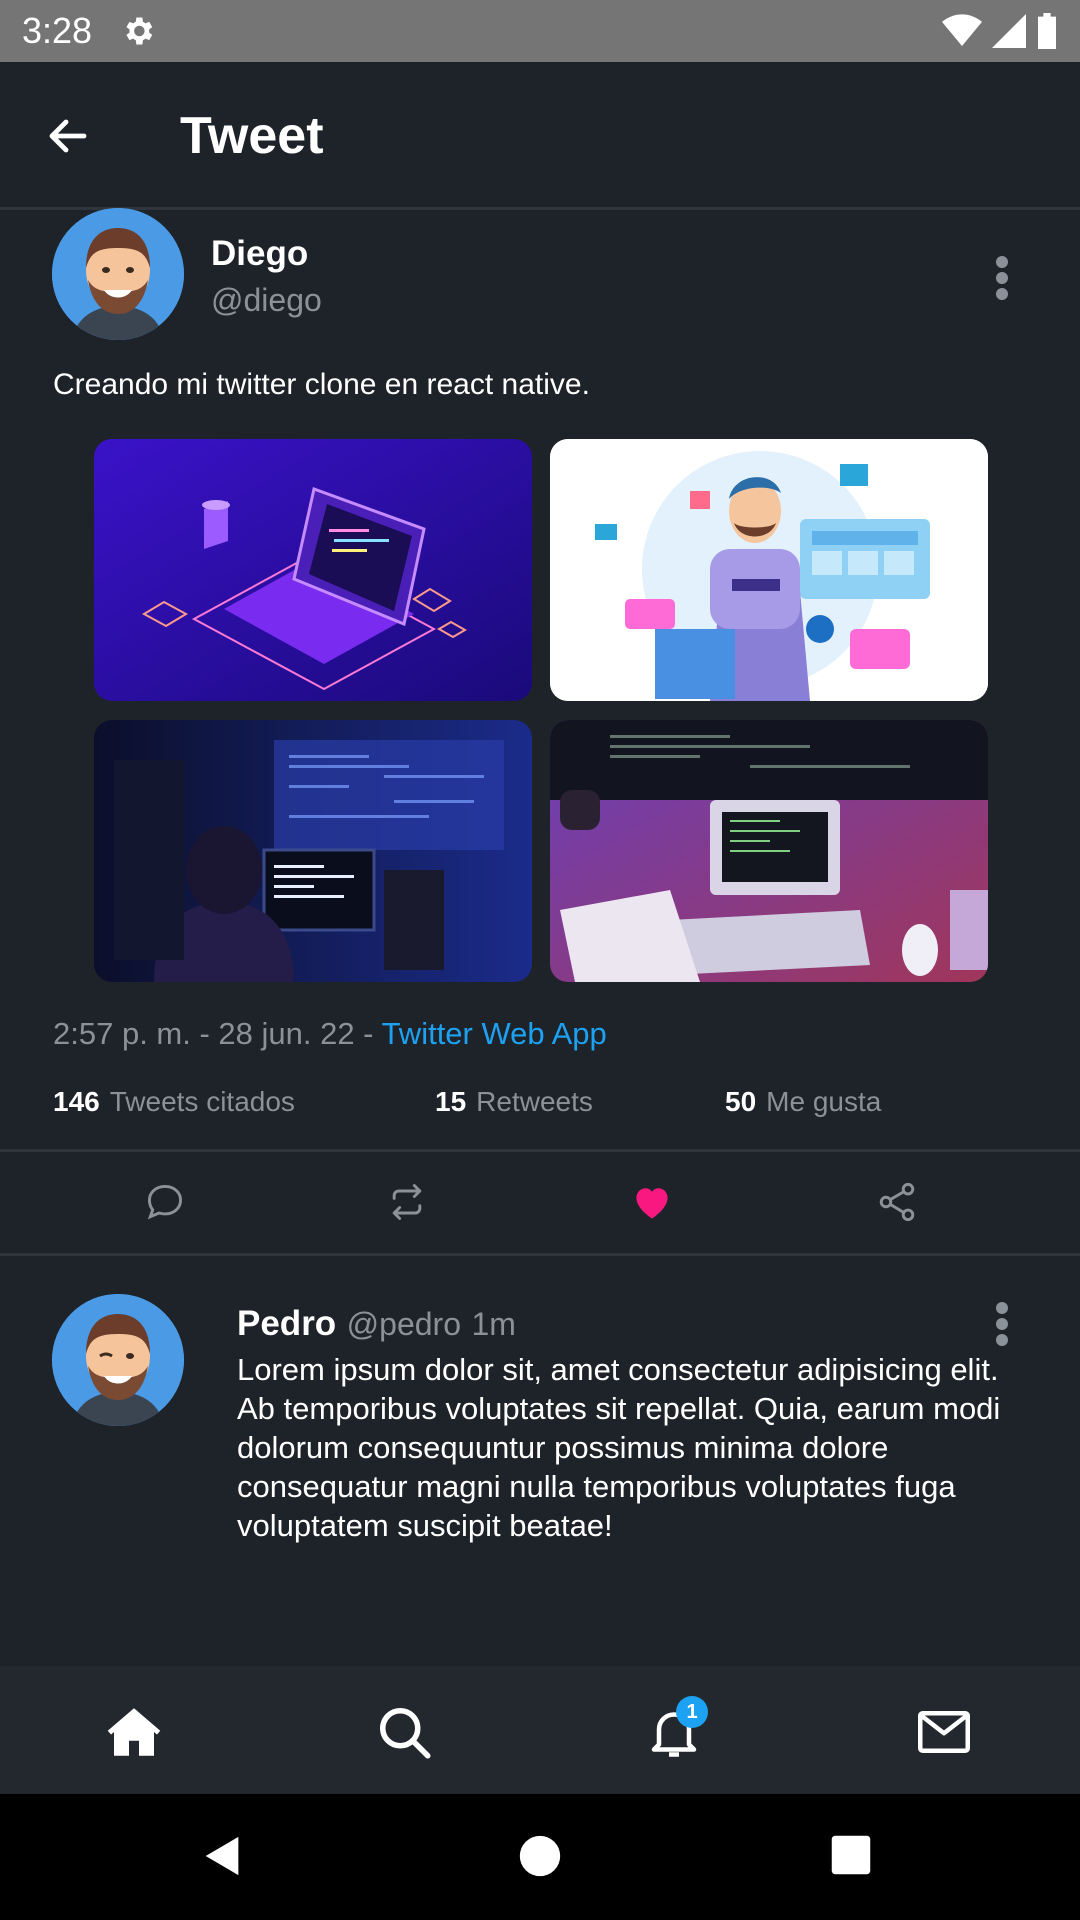 The image size is (1080, 1920). I want to click on stat-quotes: 146 Tweets citados, so click(174, 1102).